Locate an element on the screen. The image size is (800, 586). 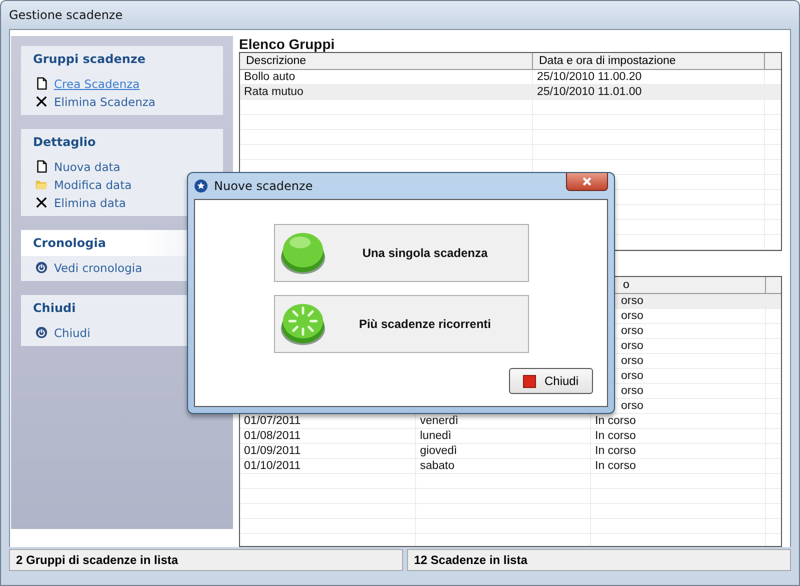
folder-icon is located at coordinates (41, 184).